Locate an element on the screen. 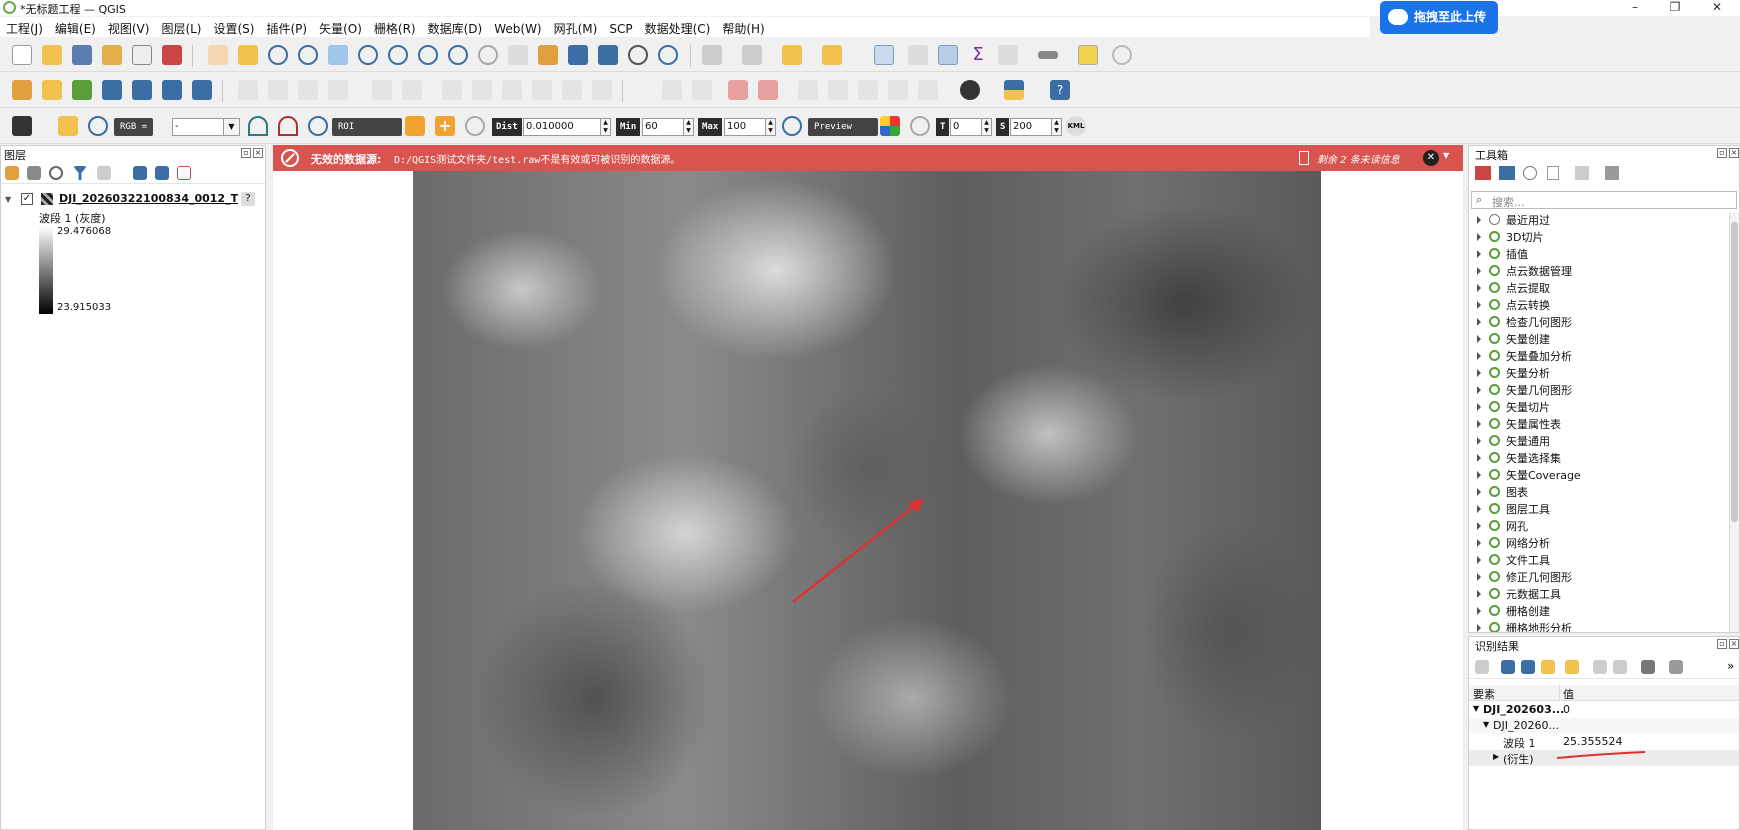 This screenshot has height=830, width=1740. open-folder-icon is located at coordinates (52, 55).